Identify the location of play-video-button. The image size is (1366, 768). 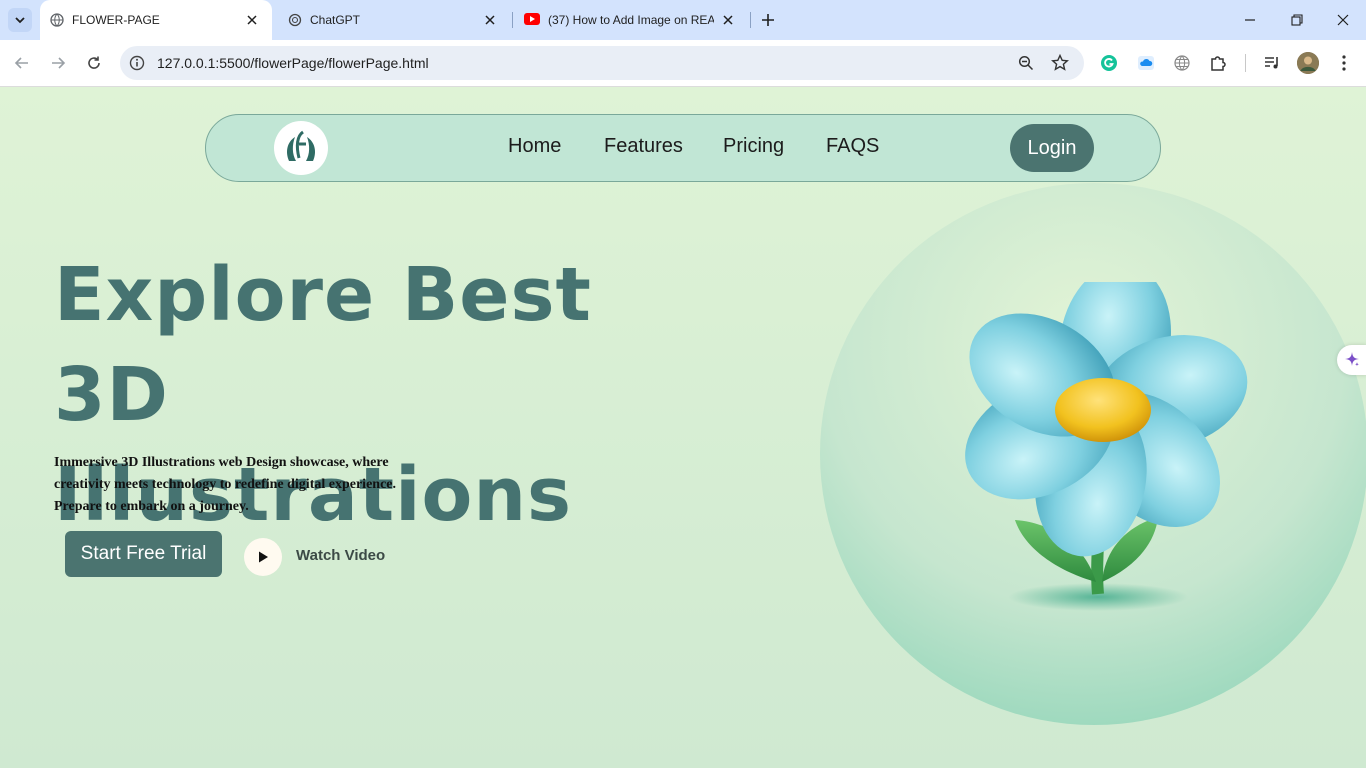
(263, 557).